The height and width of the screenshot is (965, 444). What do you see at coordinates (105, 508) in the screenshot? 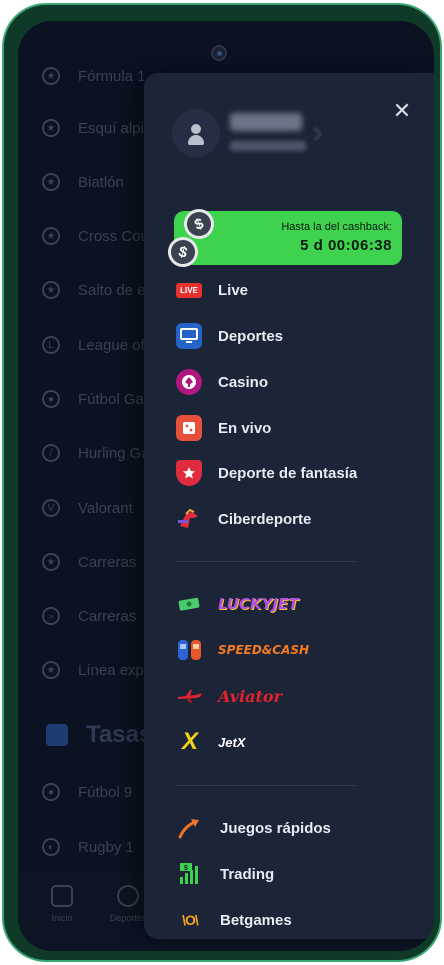
I see `list-item-label: Valorant` at bounding box center [105, 508].